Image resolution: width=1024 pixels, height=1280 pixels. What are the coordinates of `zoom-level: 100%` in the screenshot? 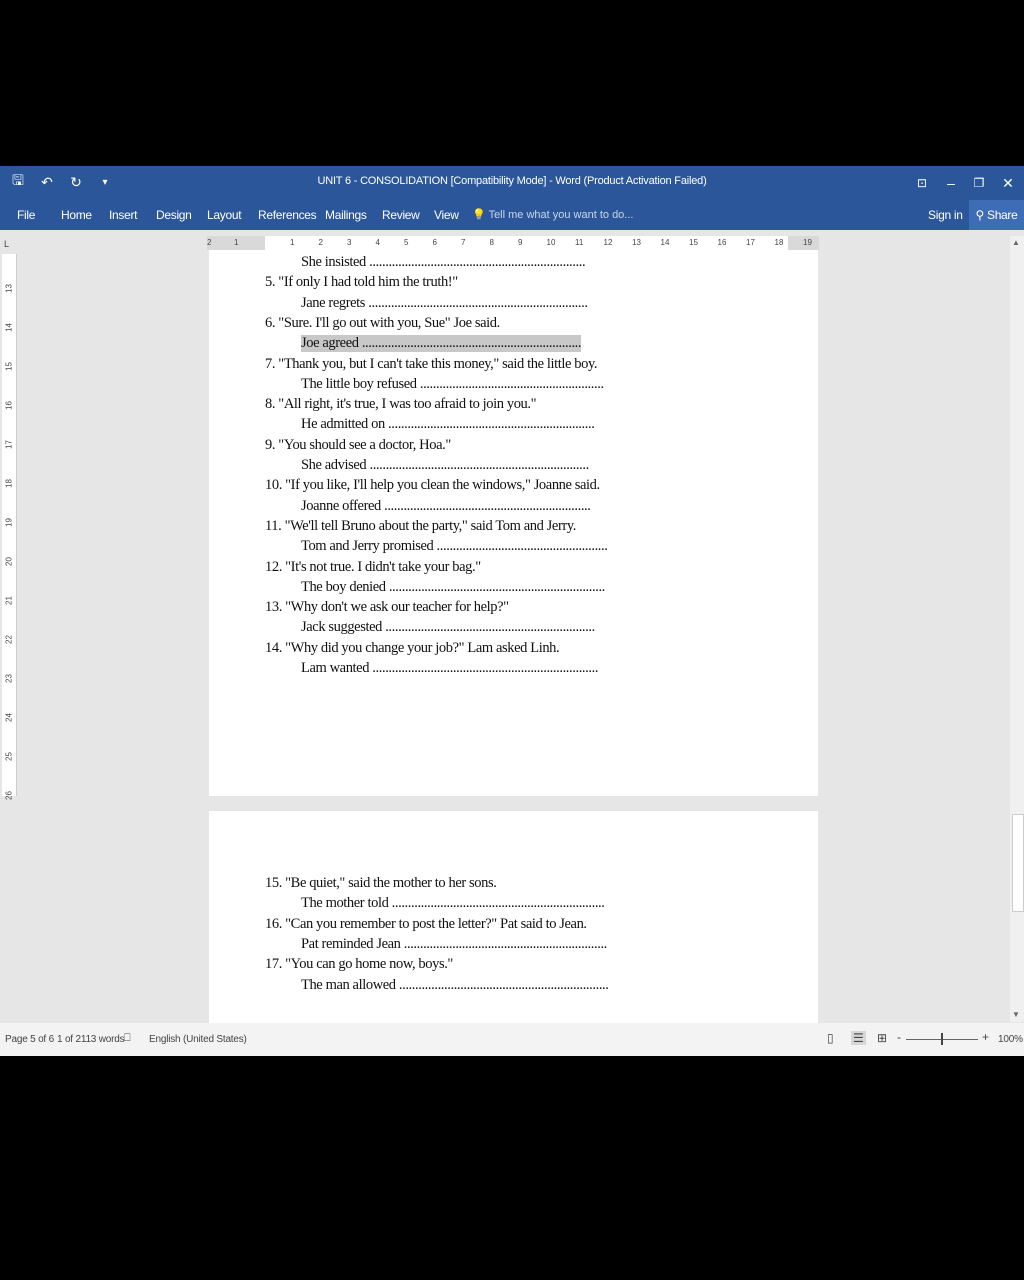 It's located at (1010, 1039).